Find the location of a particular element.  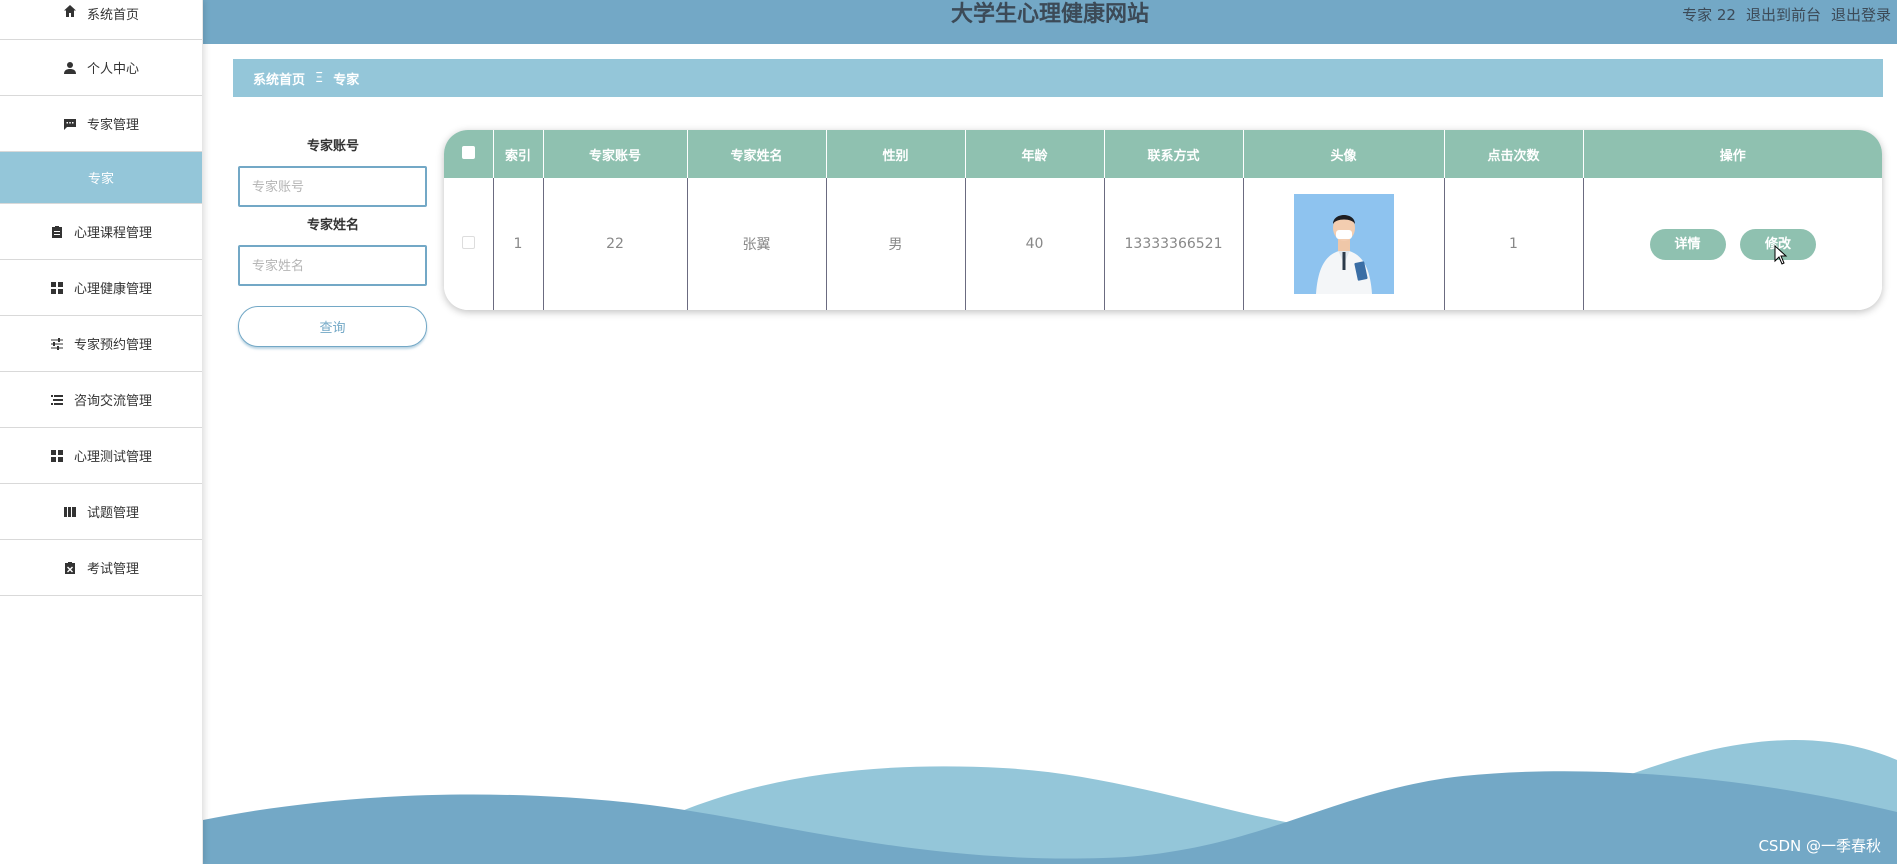

sidebar-item-label: 考试管理 is located at coordinates (112, 569).